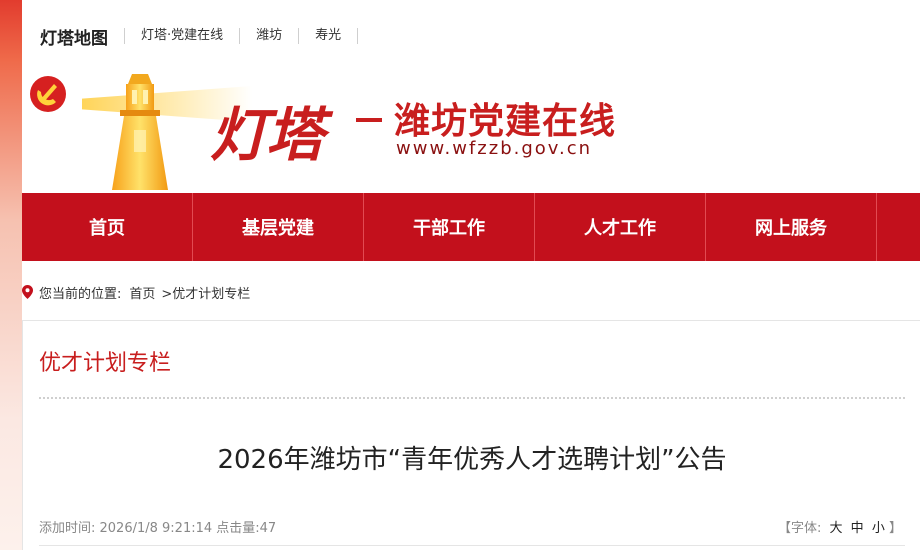  Describe the element at coordinates (205, 292) in the screenshot. I see `breadcrumb-current-link: >优才计划专栏` at that location.